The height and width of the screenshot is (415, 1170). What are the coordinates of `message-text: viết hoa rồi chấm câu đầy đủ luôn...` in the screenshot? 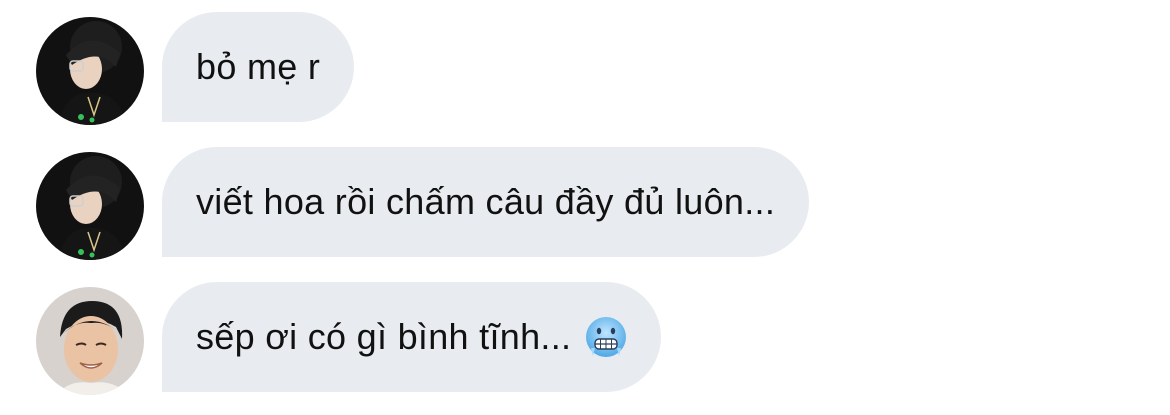 It's located at (486, 201).